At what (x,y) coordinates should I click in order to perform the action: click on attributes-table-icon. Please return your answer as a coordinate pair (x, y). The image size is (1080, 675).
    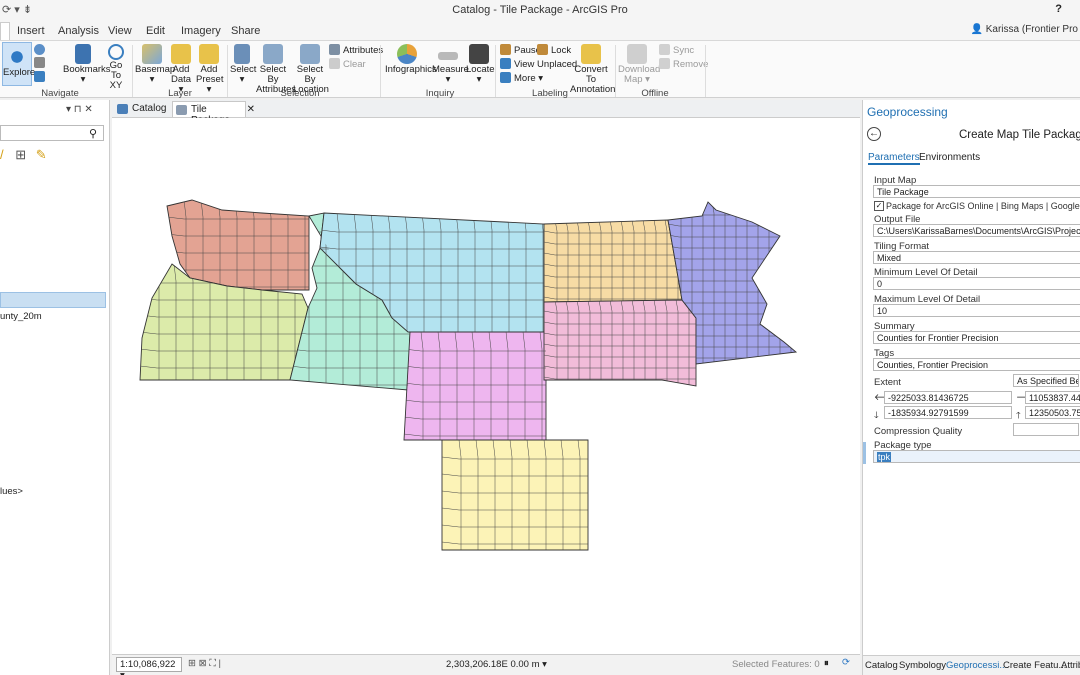
    Looking at the image, I should click on (334, 49).